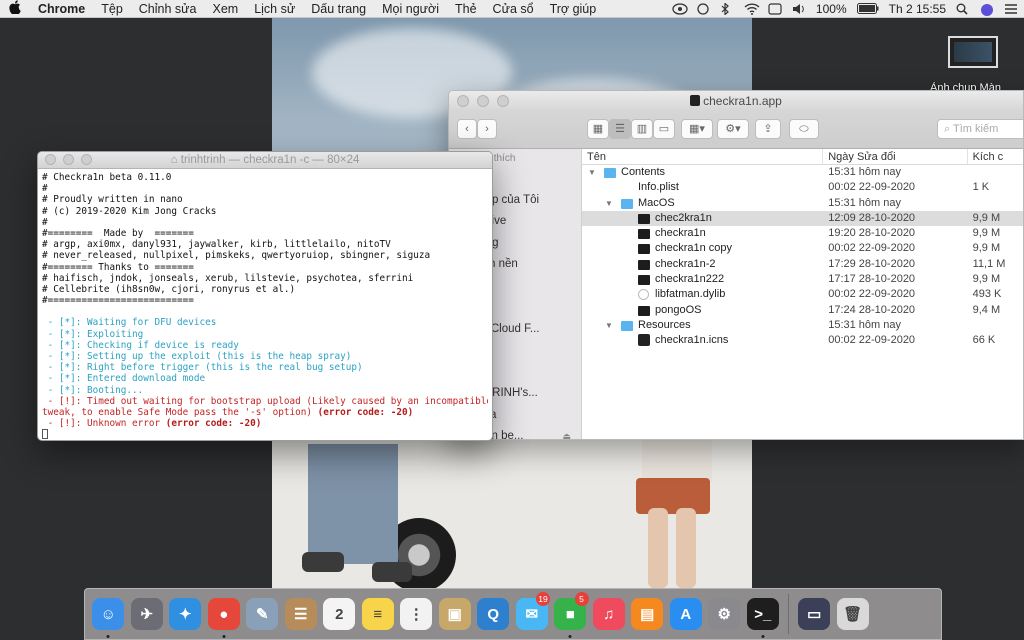 This screenshot has width=1024, height=640. I want to click on quicktime-dock-item: Q, so click(493, 614).